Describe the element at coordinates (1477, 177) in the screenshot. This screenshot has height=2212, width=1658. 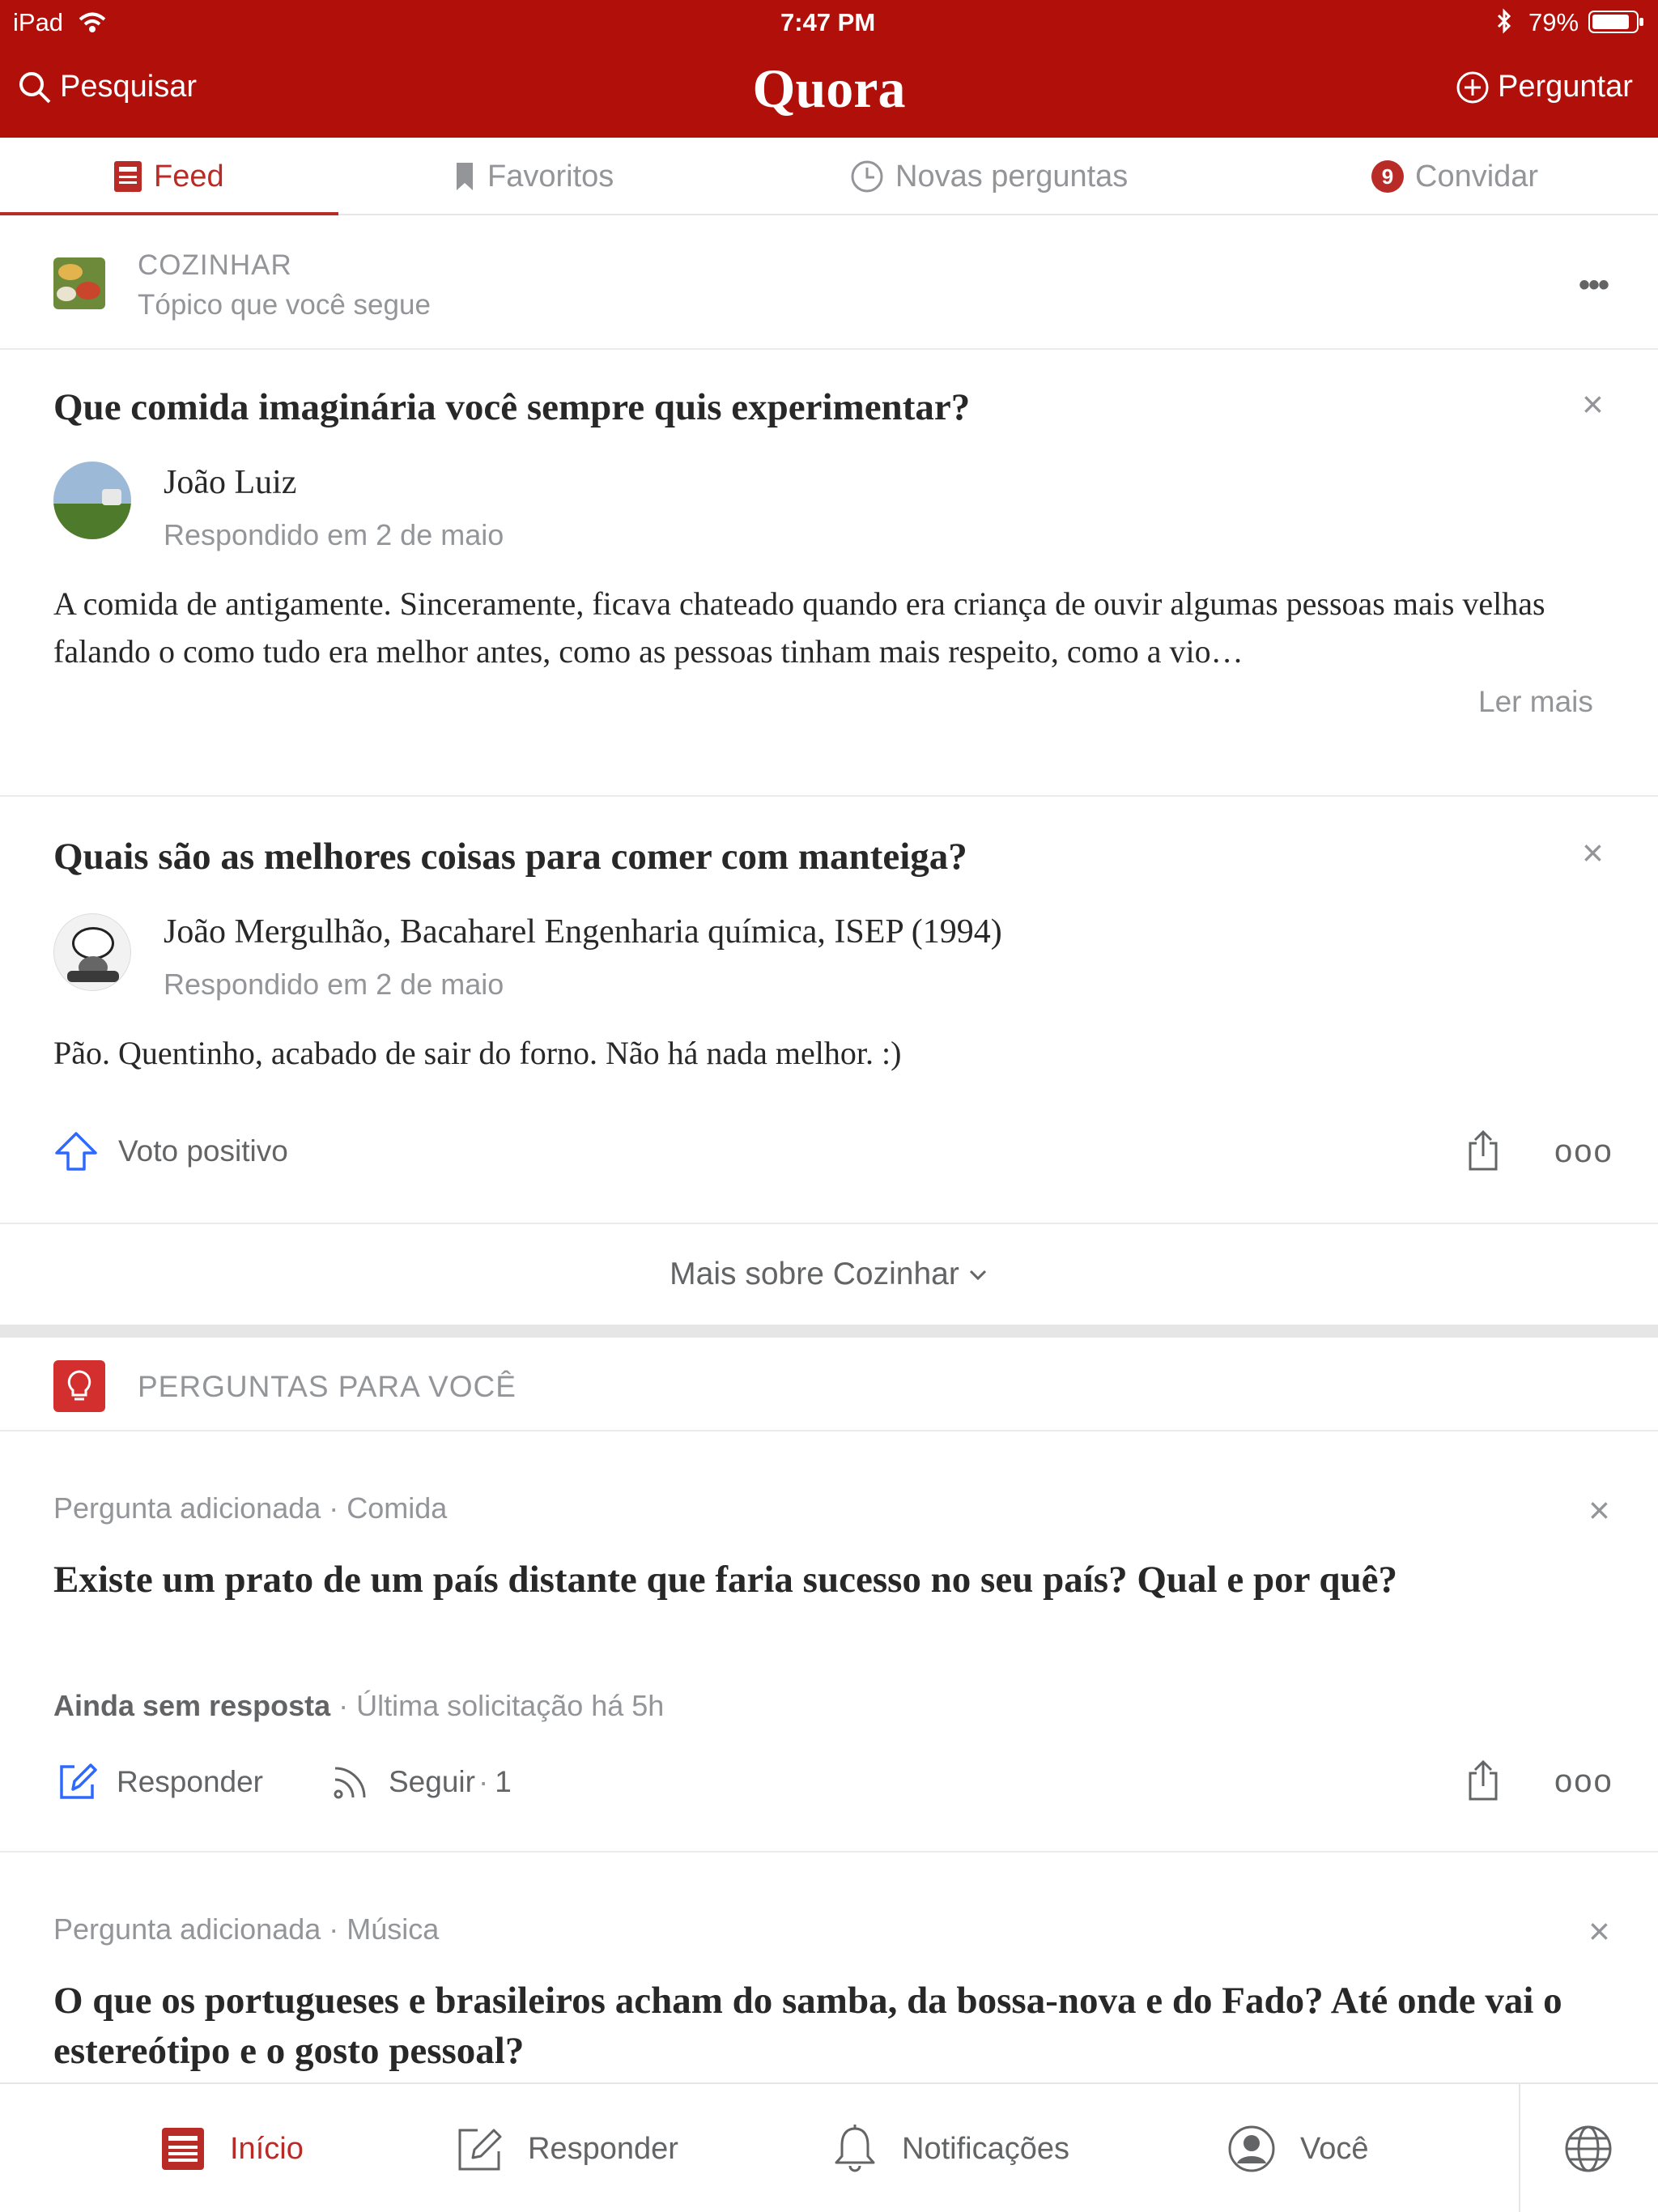
I see `tab-invite-label: Convidar` at that location.